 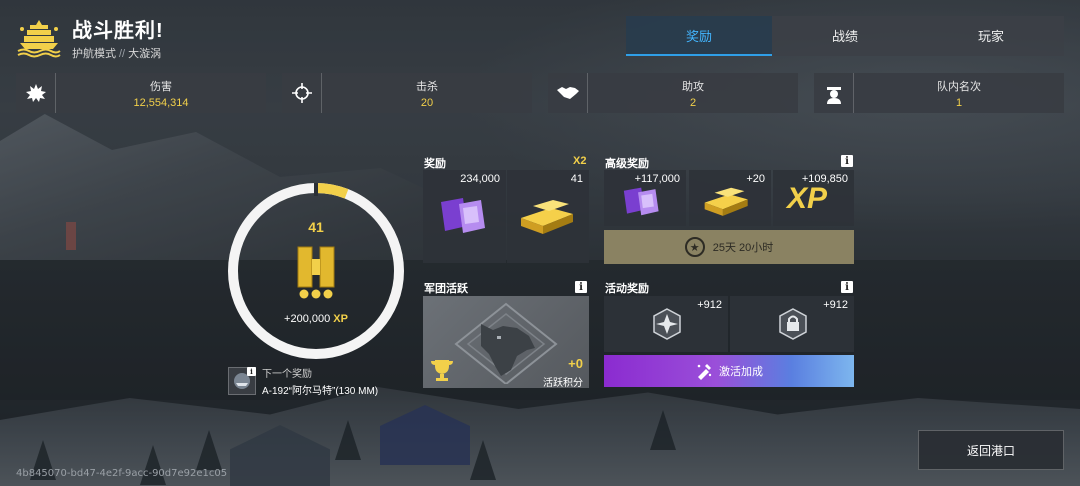 I want to click on legion-points-label: 活跃积分, so click(x=563, y=383).